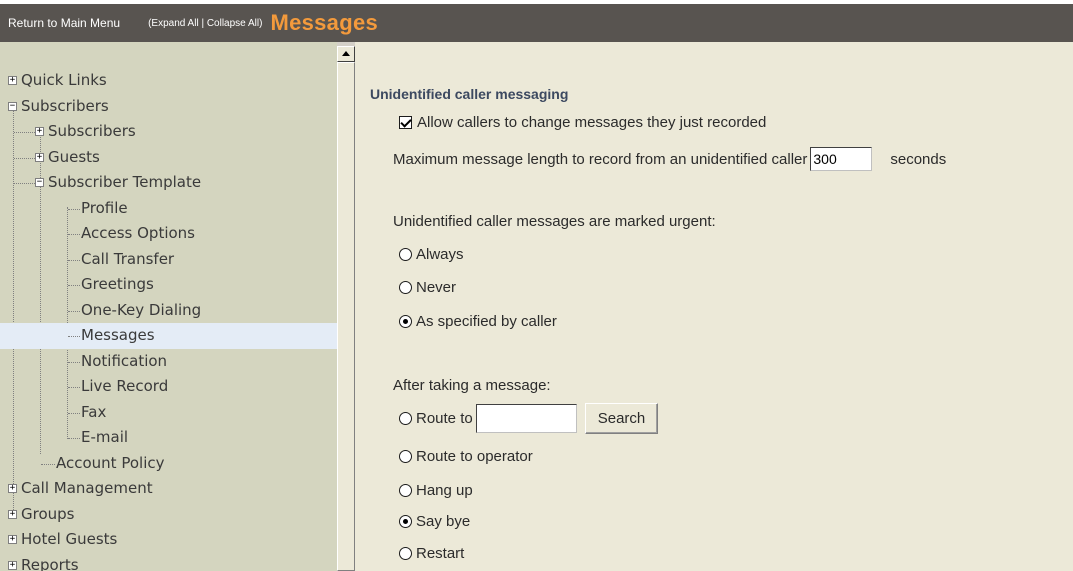 The height and width of the screenshot is (571, 1073). Describe the element at coordinates (128, 258) in the screenshot. I see `sidebar-item-label: Call Transfer` at that location.